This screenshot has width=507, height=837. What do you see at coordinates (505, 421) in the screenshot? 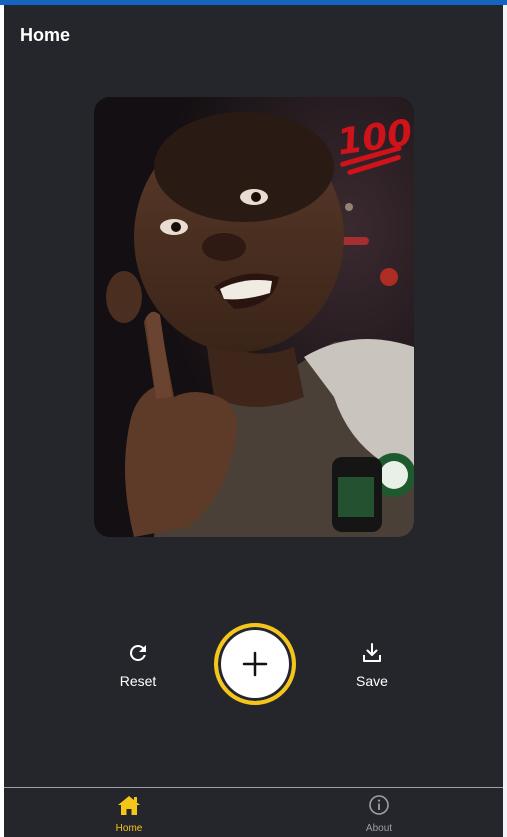
I see `background-page-strip` at bounding box center [505, 421].